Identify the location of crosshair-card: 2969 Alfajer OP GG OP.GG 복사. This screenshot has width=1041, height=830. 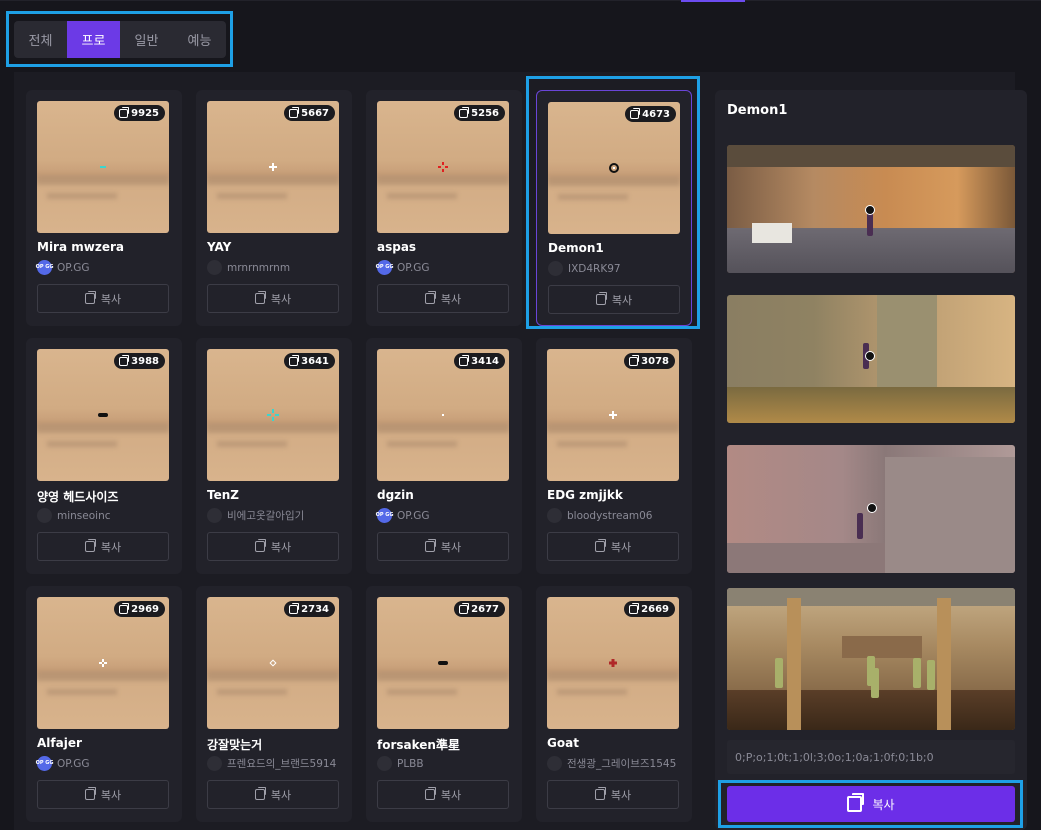
(104, 704).